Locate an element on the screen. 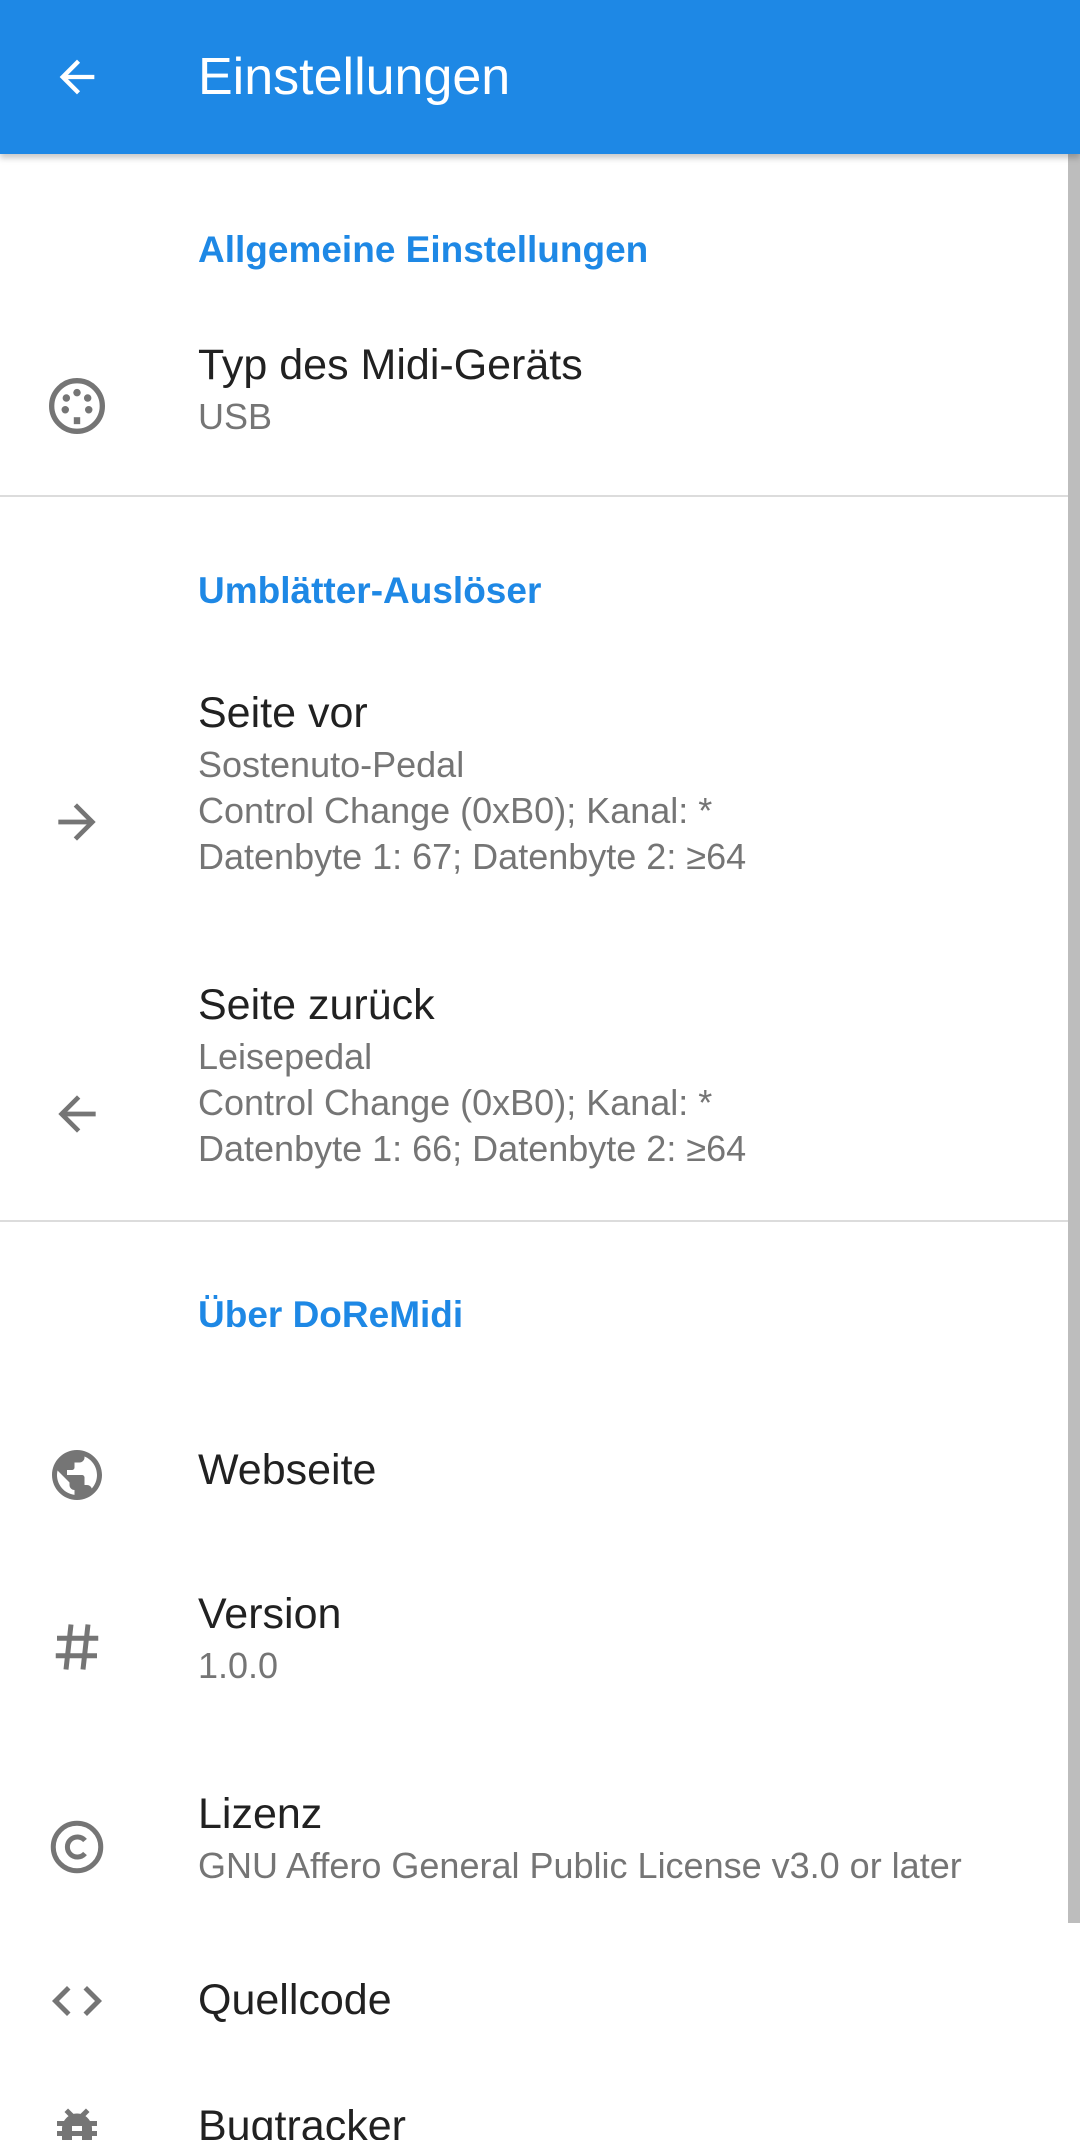  hash-icon-wrap is located at coordinates (77, 1647).